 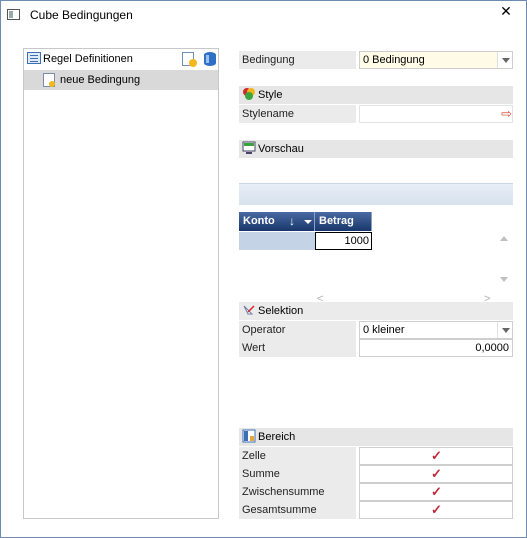 What do you see at coordinates (13, 14) in the screenshot?
I see `window-icon` at bounding box center [13, 14].